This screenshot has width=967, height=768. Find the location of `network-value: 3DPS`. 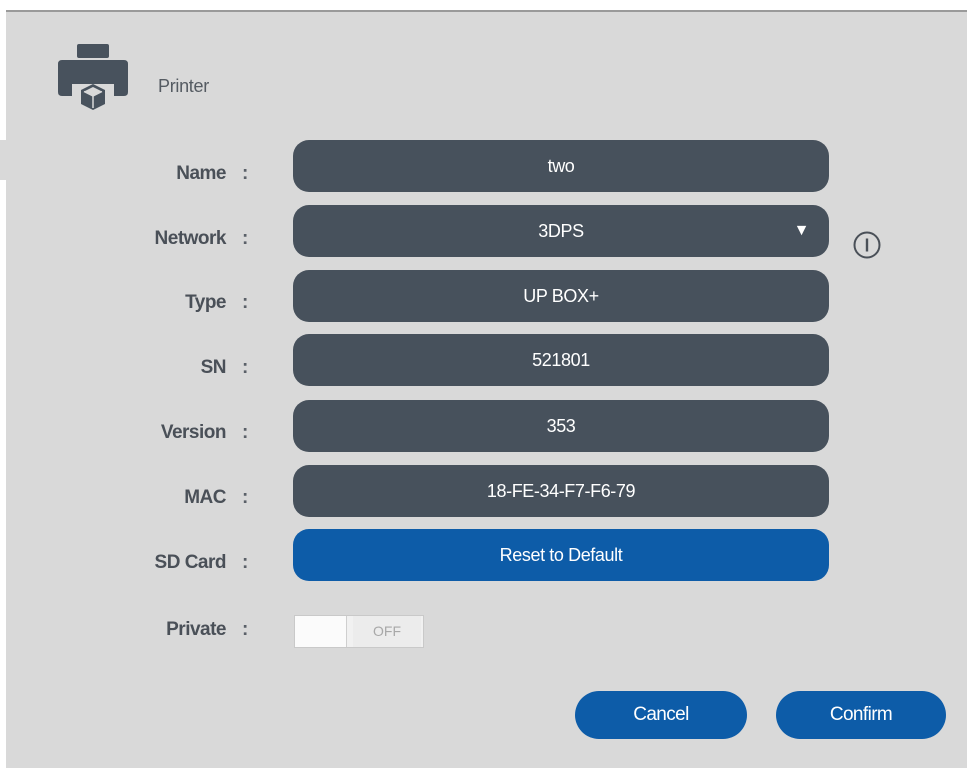

network-value: 3DPS is located at coordinates (561, 230).